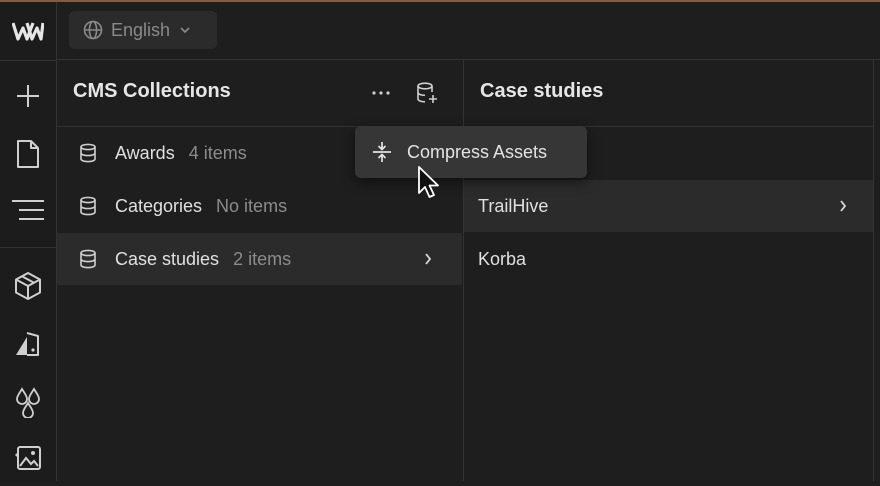 The width and height of the screenshot is (880, 486). I want to click on item-name: TrailHive, so click(513, 205).